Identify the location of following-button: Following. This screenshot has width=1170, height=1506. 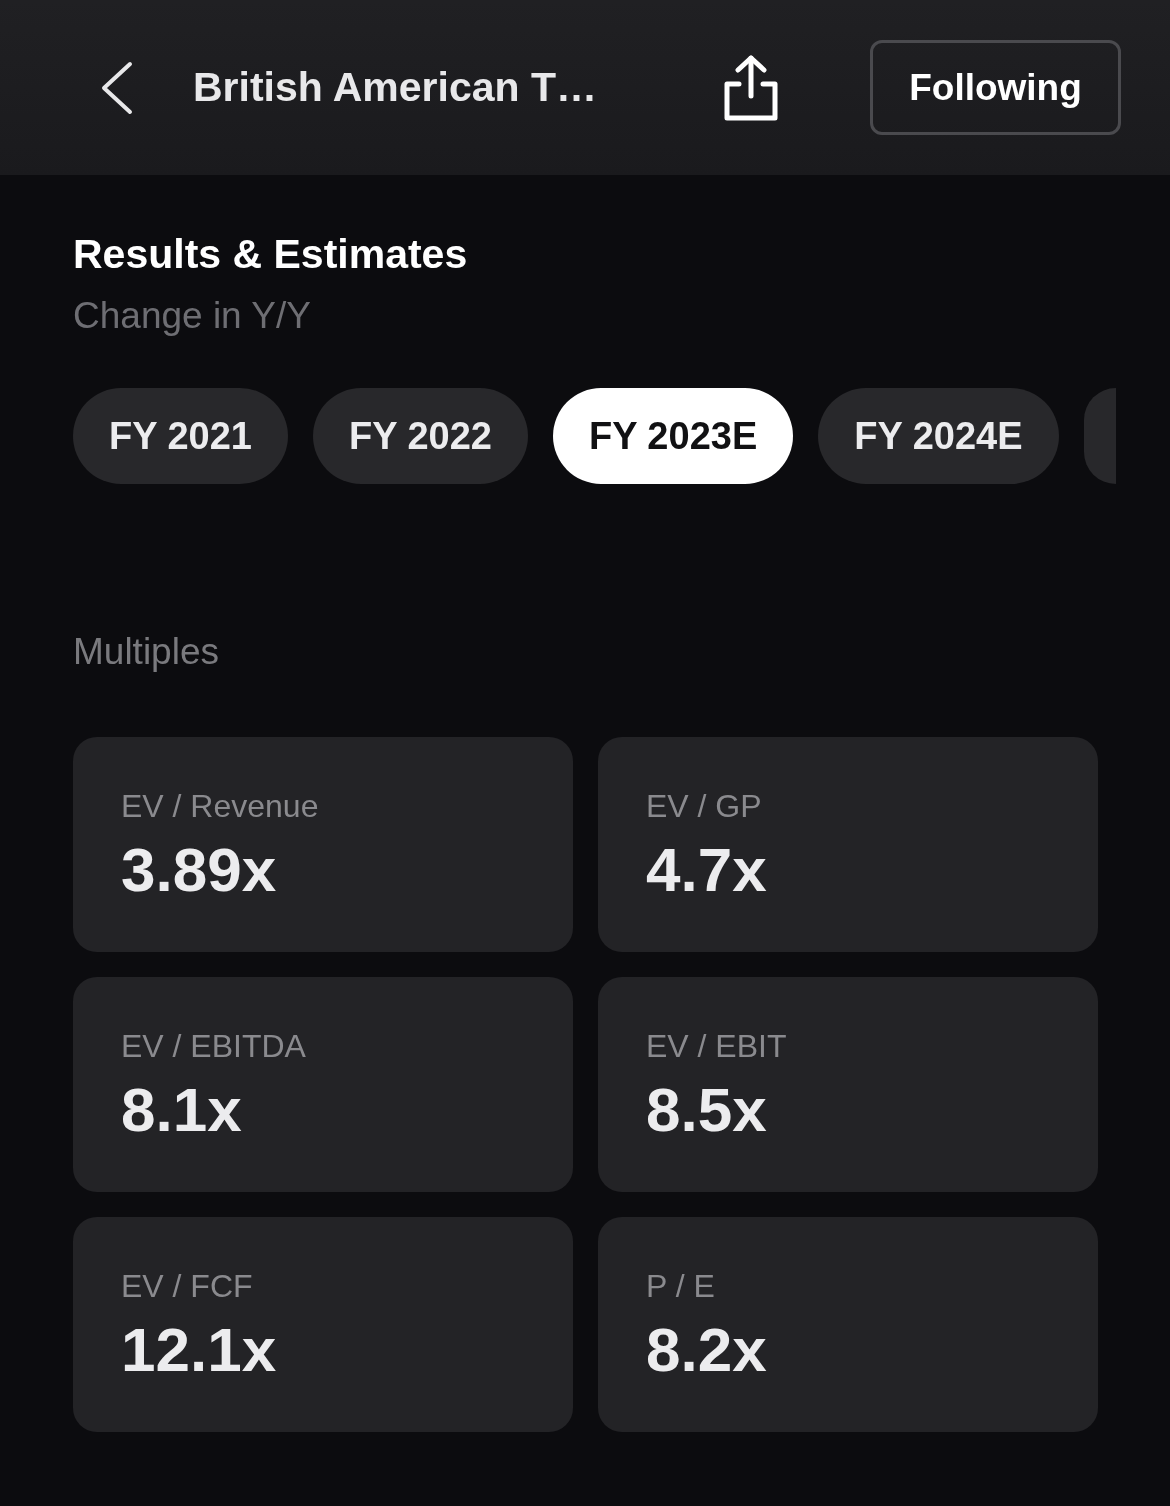
(995, 87).